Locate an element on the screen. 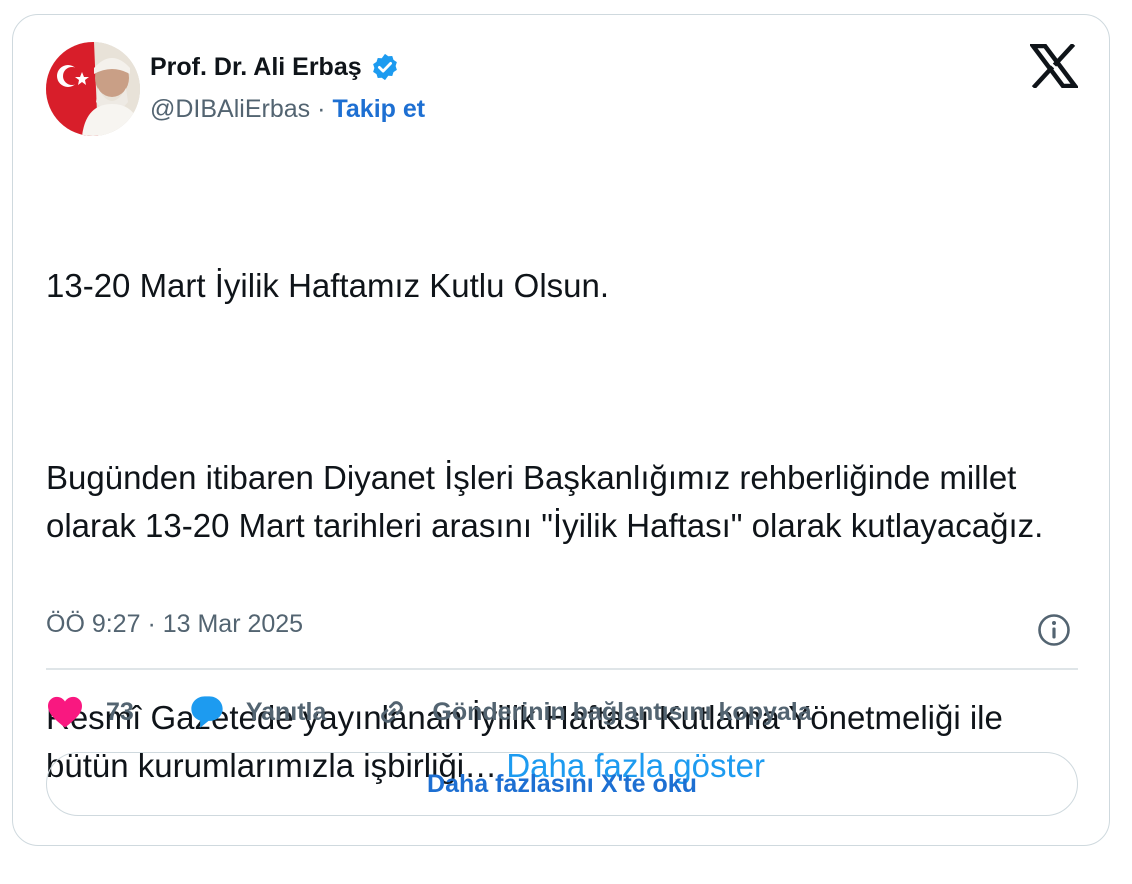 The width and height of the screenshot is (1132, 884). like-button: 73 is located at coordinates (90, 712).